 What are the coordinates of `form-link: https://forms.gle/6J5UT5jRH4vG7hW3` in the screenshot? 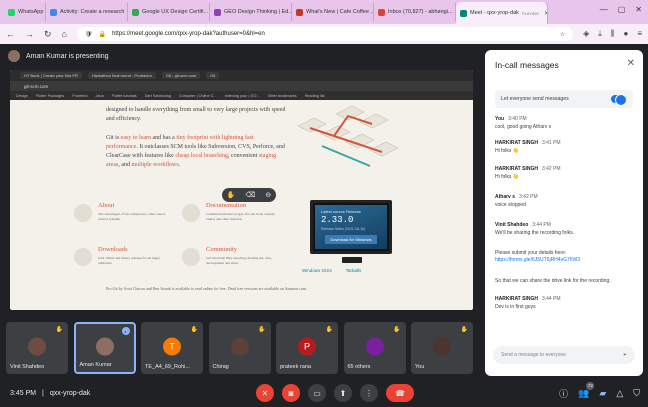 It's located at (537, 260).